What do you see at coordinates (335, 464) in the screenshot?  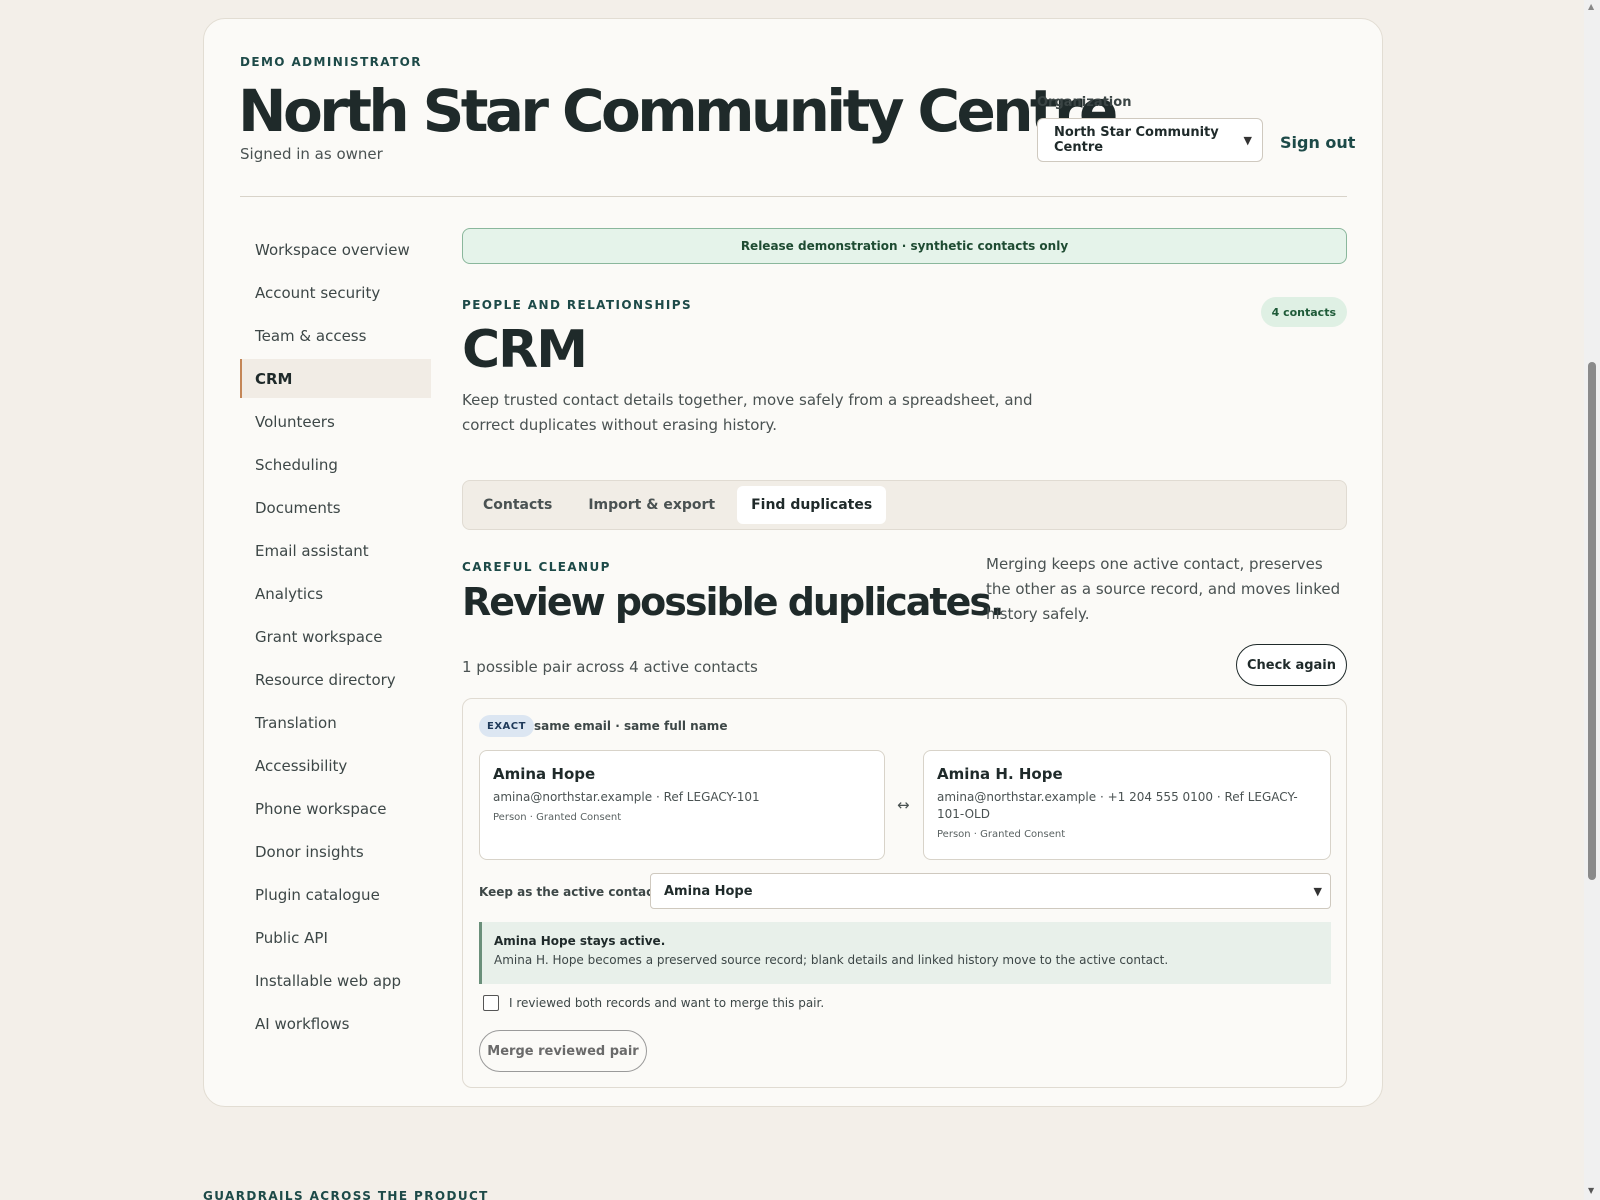 I see `sidebar-item-scheduling: Scheduling` at bounding box center [335, 464].